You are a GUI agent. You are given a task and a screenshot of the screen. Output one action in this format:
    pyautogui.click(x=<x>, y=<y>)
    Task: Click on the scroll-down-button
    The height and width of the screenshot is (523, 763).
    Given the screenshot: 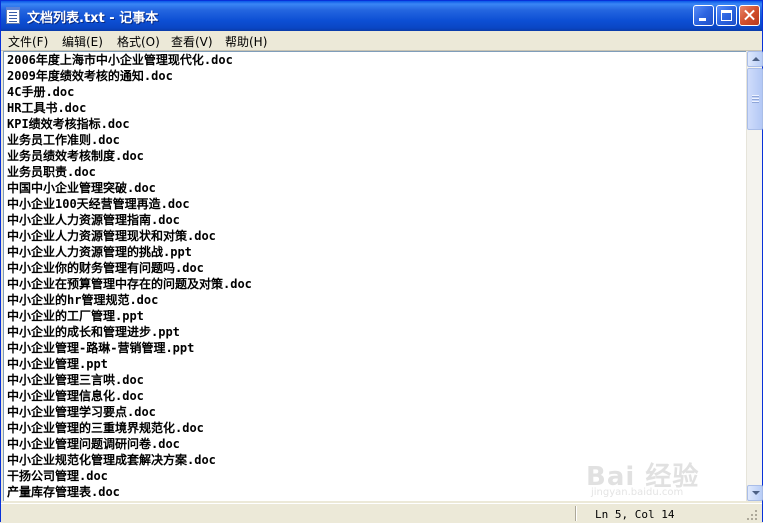 What is the action you would take?
    pyautogui.click(x=755, y=493)
    